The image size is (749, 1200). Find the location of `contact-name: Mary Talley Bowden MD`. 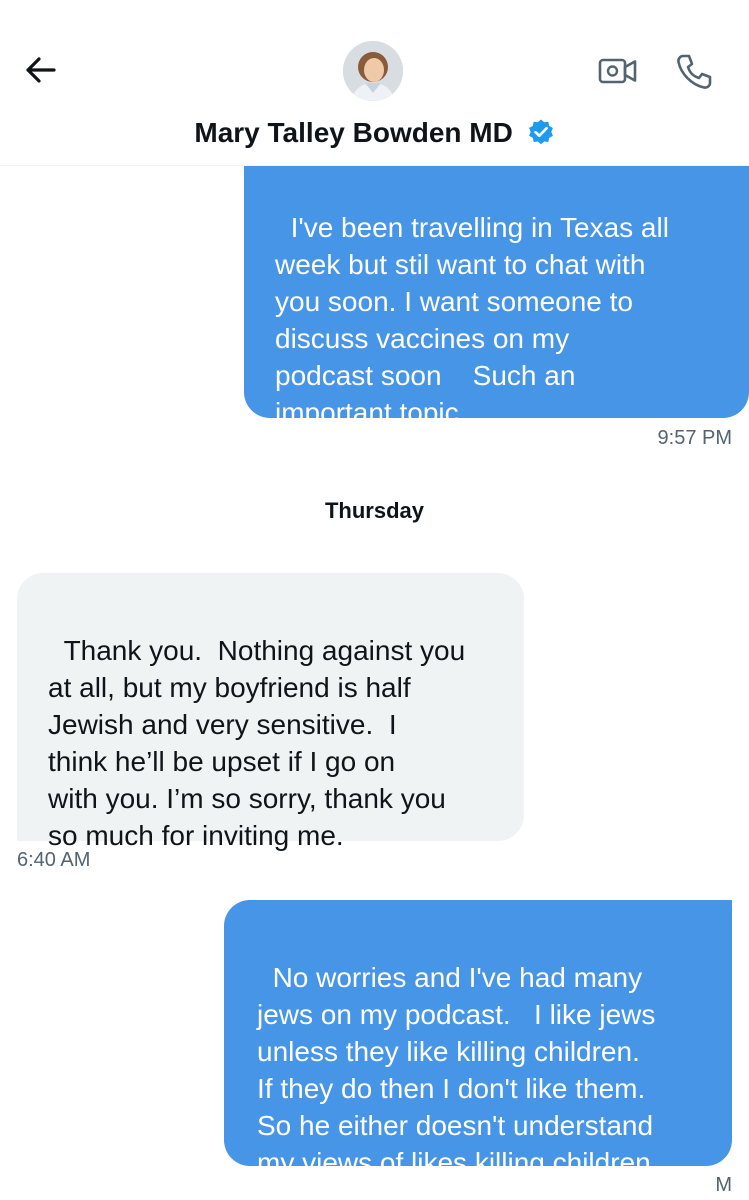

contact-name: Mary Talley Bowden MD is located at coordinates (353, 132).